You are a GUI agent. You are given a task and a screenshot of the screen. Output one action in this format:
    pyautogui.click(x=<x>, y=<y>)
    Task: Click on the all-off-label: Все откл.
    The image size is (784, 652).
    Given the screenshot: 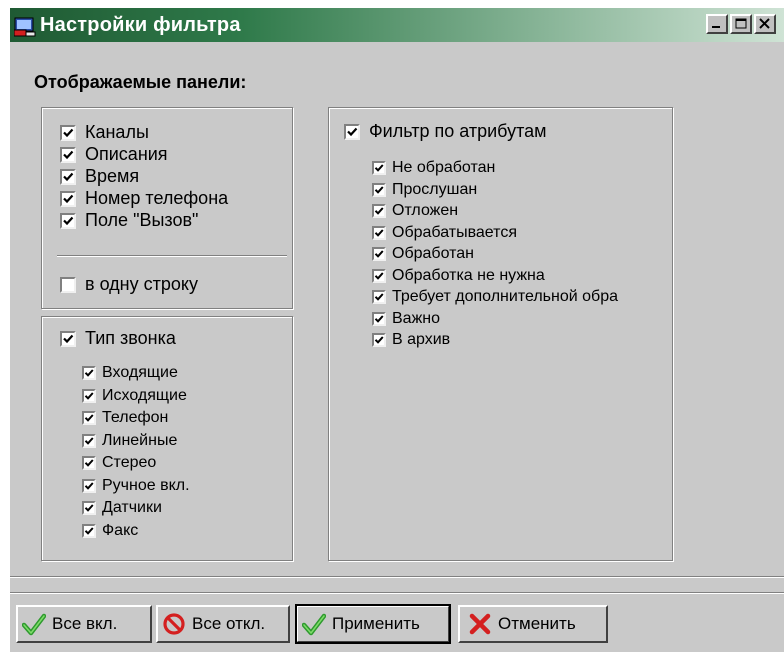 What is the action you would take?
    pyautogui.click(x=229, y=623)
    